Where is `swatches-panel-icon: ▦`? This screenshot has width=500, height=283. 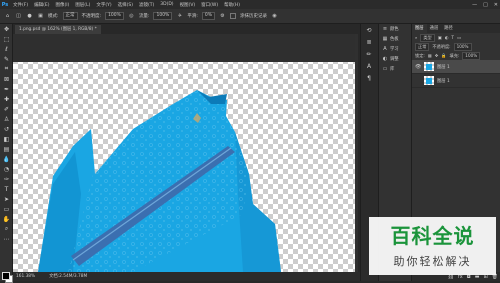 swatches-panel-icon: ▦ is located at coordinates (385, 39).